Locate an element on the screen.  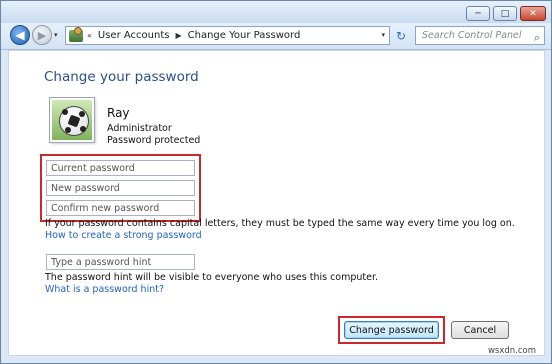
refresh-icon: ↻ is located at coordinates (401, 36).